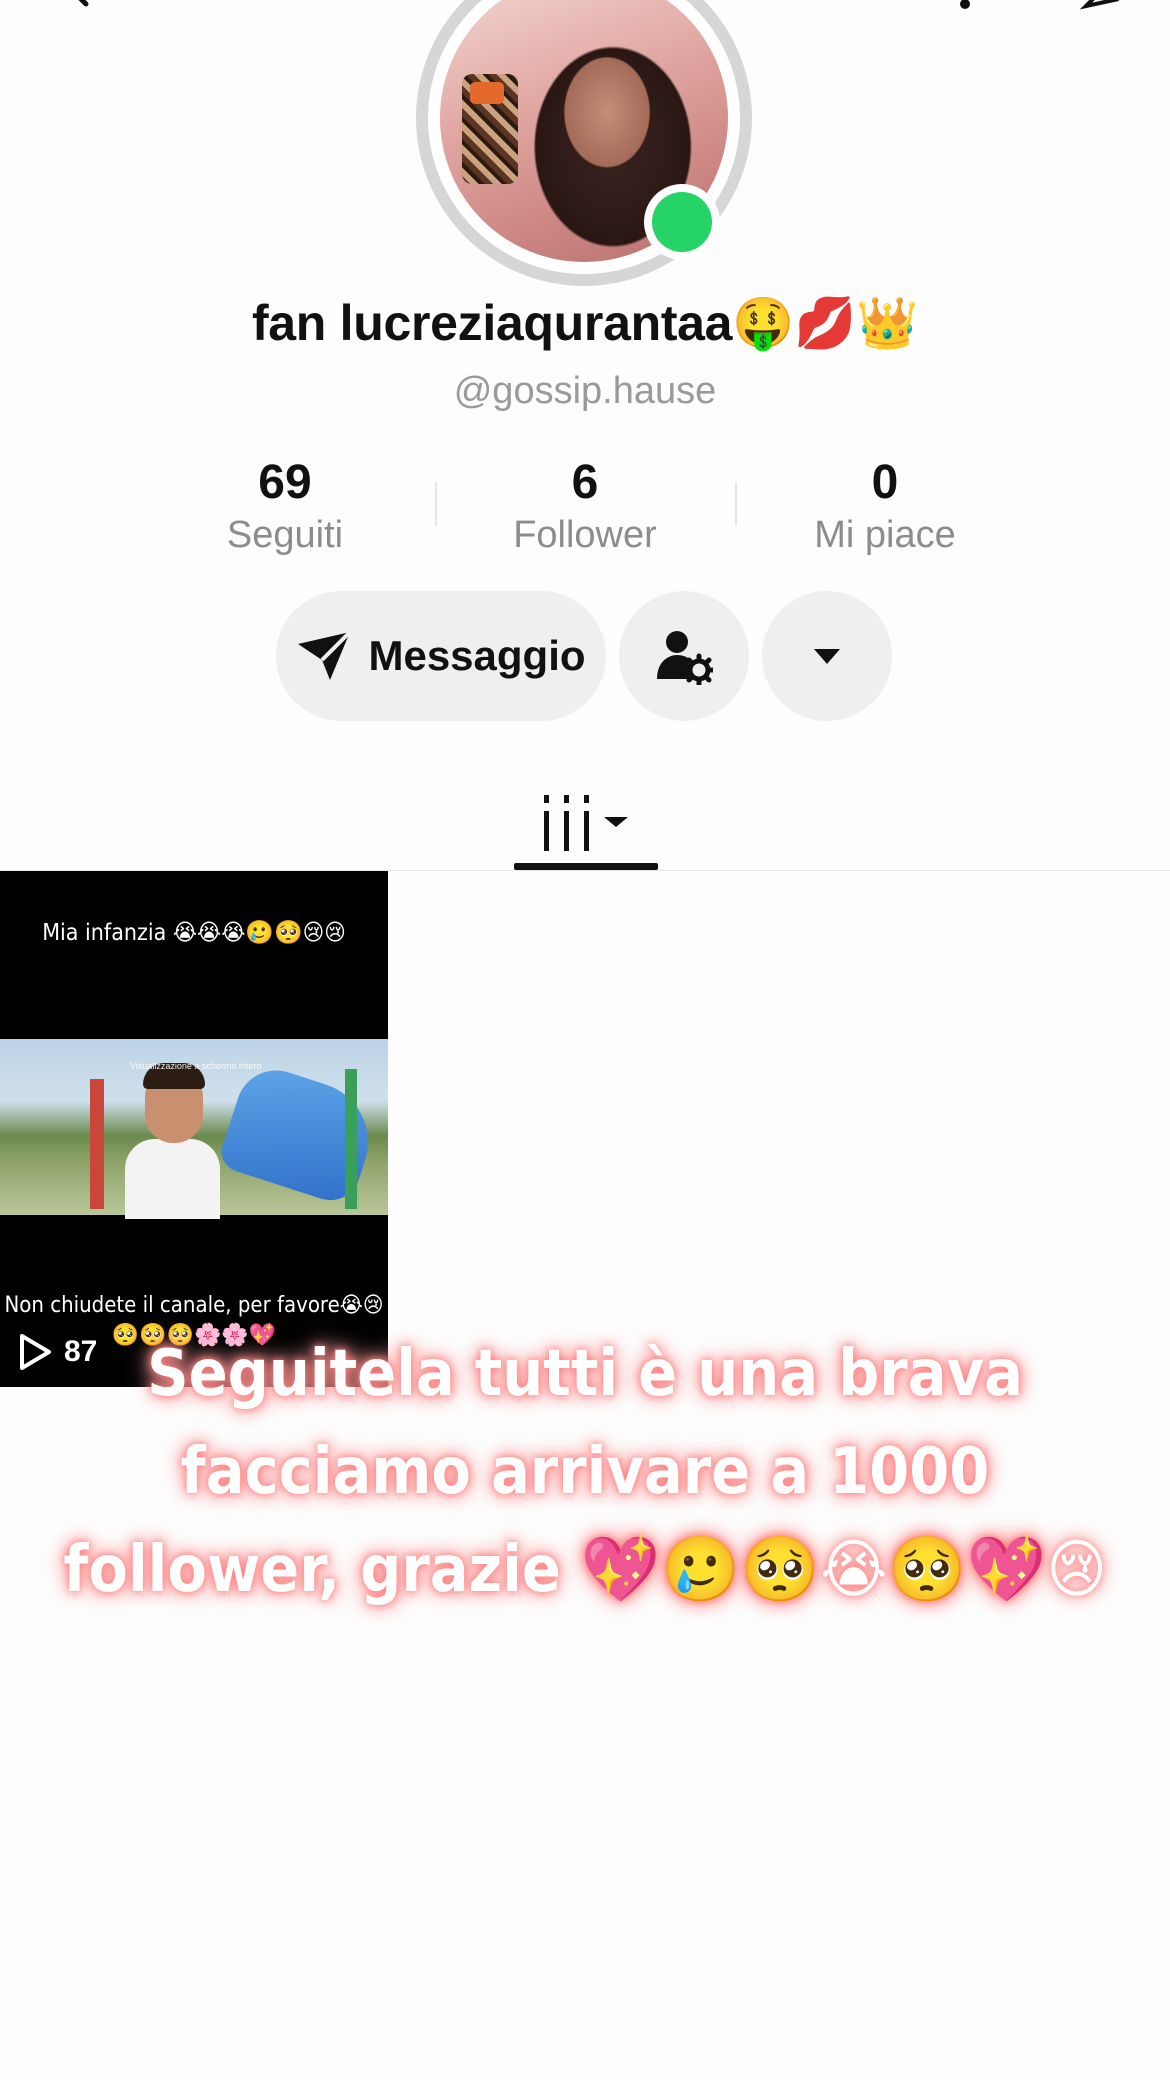 The height and width of the screenshot is (2080, 1170). What do you see at coordinates (477, 655) in the screenshot?
I see `message-button-label: Messaggio` at bounding box center [477, 655].